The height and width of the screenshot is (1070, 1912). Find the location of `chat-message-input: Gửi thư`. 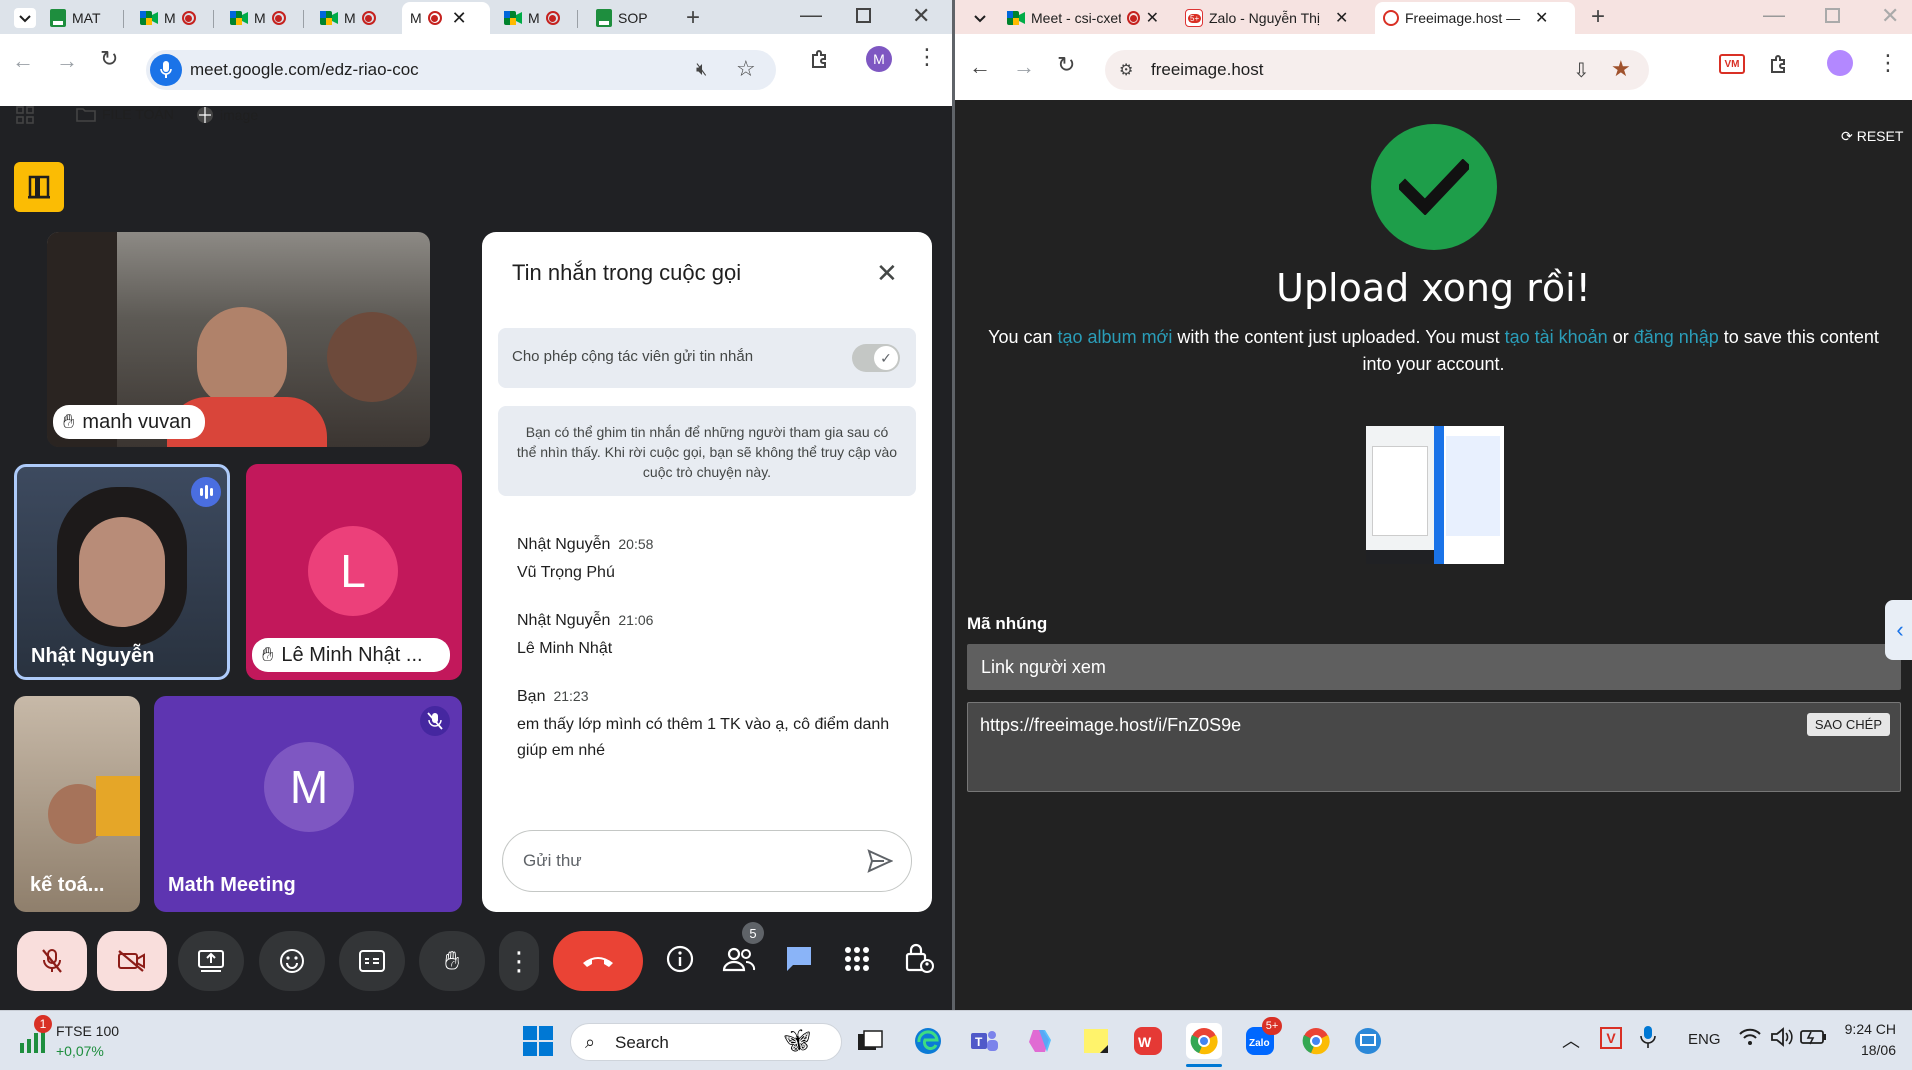

chat-message-input: Gửi thư is located at coordinates (707, 861).